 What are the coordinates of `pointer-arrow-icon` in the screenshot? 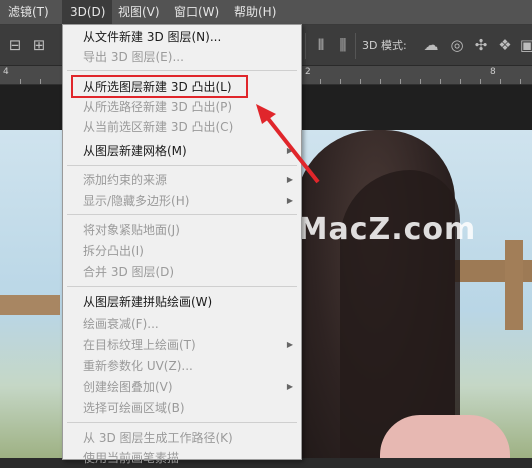 It's located at (288, 144).